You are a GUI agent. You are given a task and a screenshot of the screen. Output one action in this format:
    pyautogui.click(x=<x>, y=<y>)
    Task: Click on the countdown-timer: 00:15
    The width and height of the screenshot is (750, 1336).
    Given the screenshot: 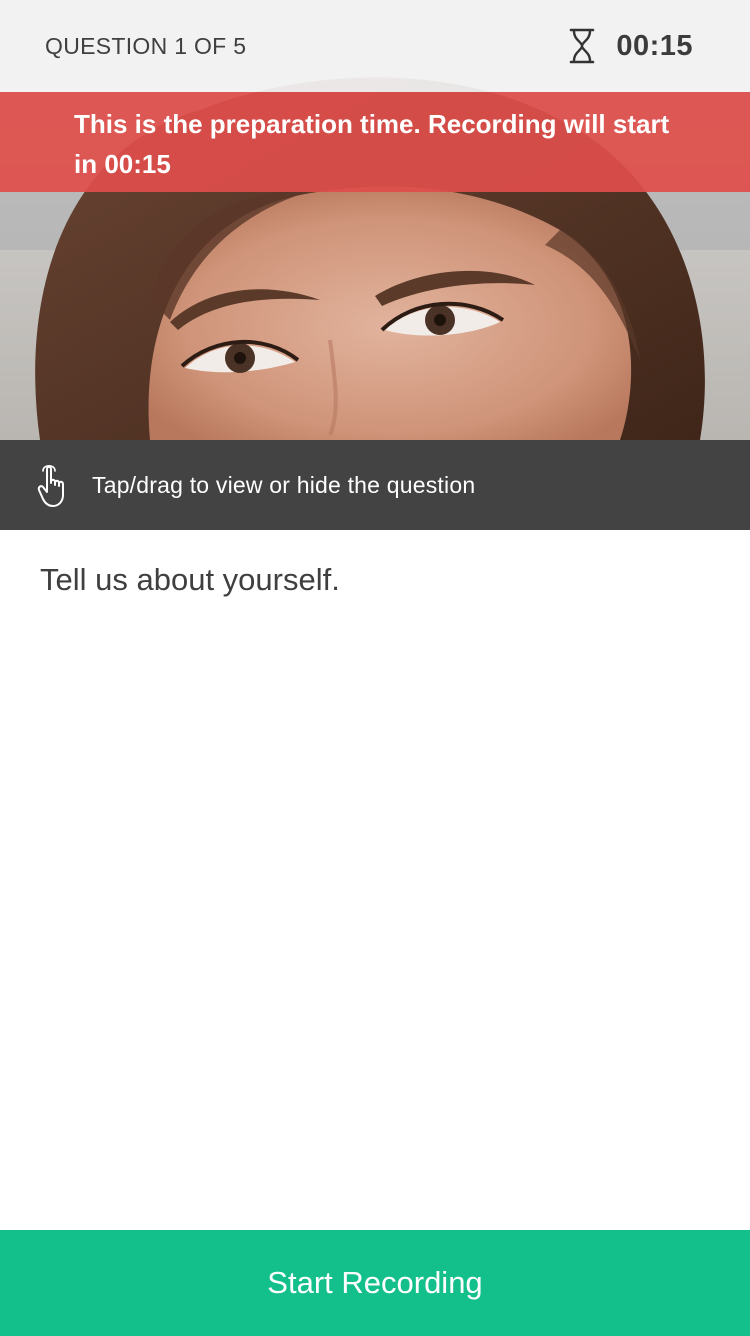 What is the action you would take?
    pyautogui.click(x=630, y=46)
    